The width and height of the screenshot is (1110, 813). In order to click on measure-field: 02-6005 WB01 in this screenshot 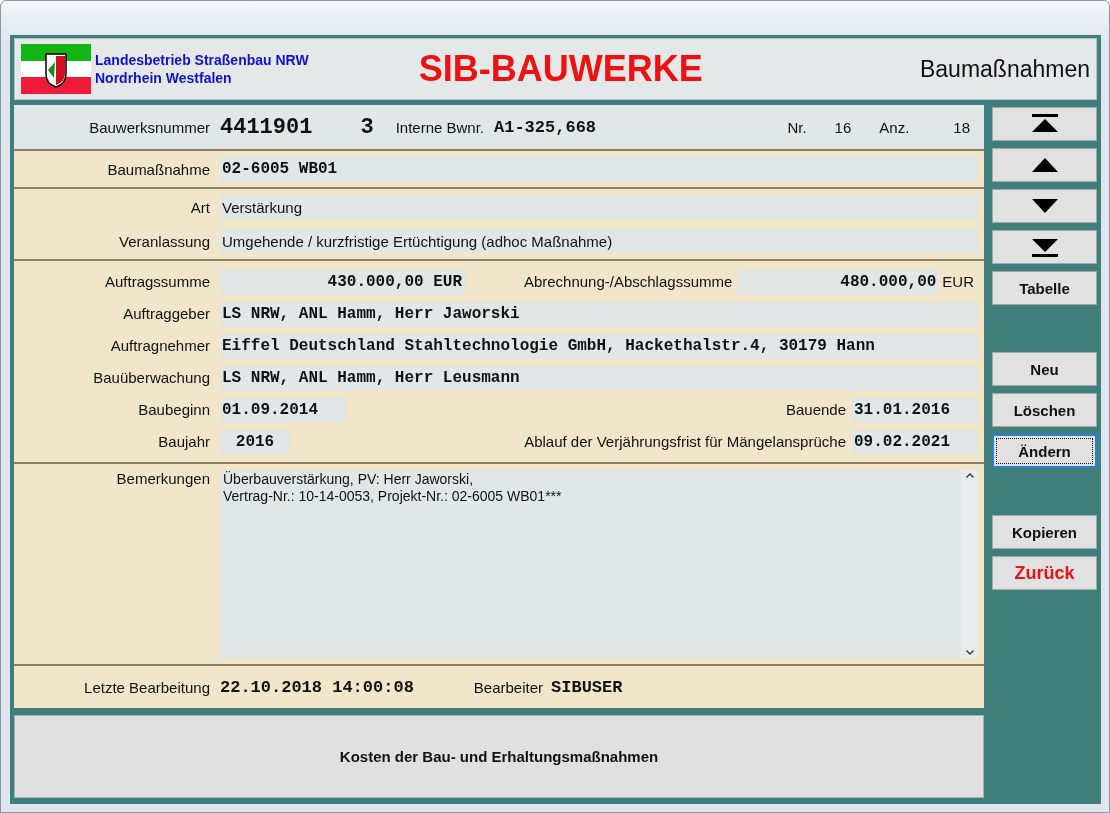, I will do `click(599, 169)`.